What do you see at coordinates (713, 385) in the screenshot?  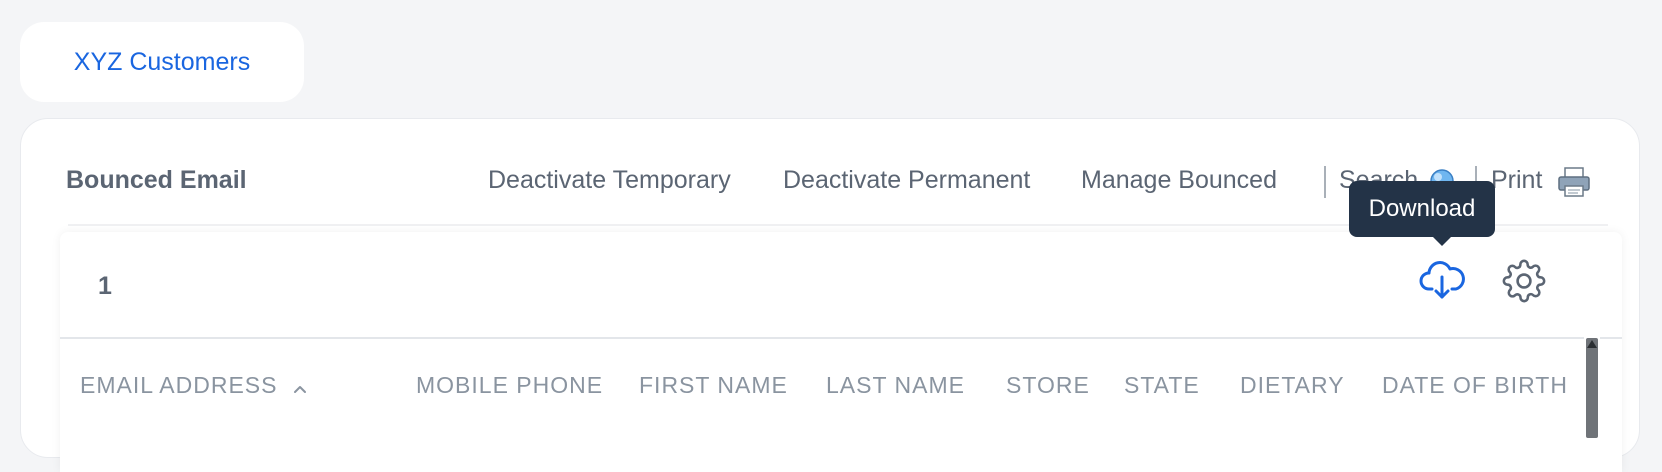 I see `column-header-first-name: FIRST NAME` at bounding box center [713, 385].